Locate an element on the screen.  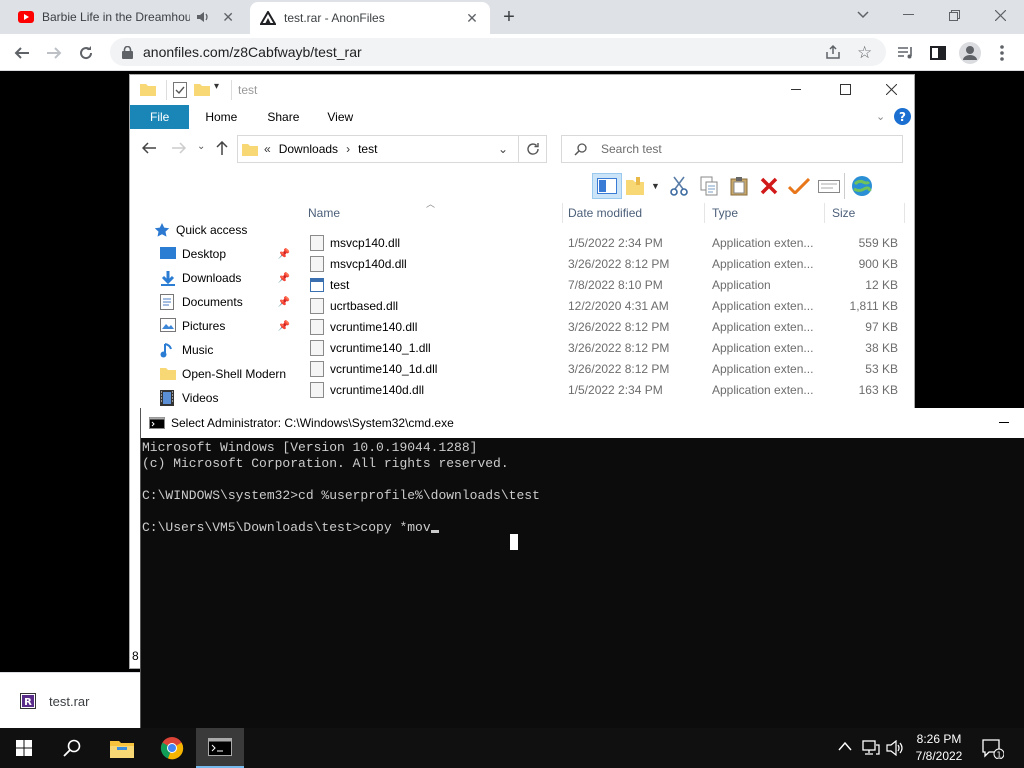
star-icon is located at coordinates (162, 230).